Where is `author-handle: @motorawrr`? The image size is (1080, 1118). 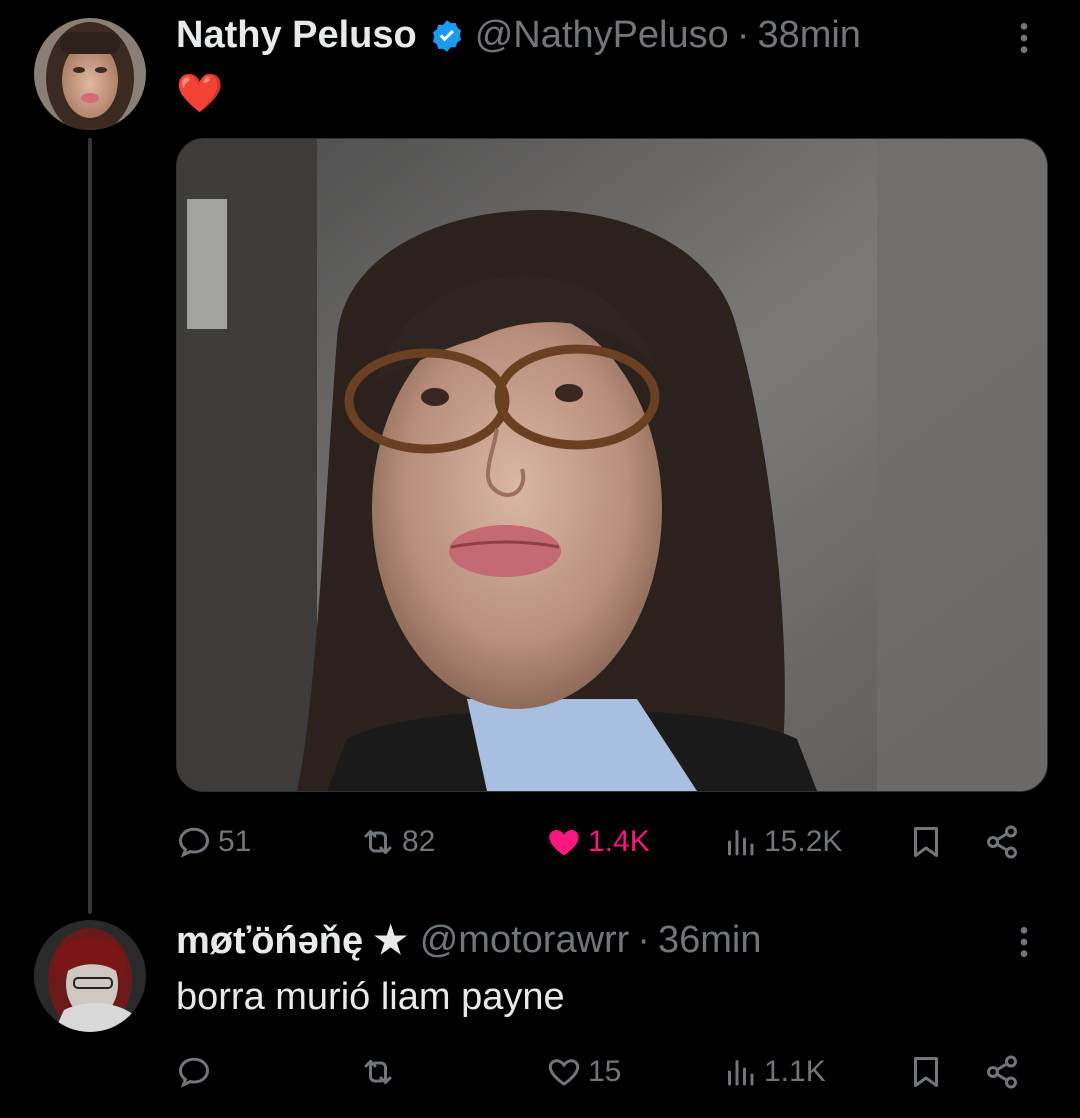 author-handle: @motorawrr is located at coordinates (525, 940).